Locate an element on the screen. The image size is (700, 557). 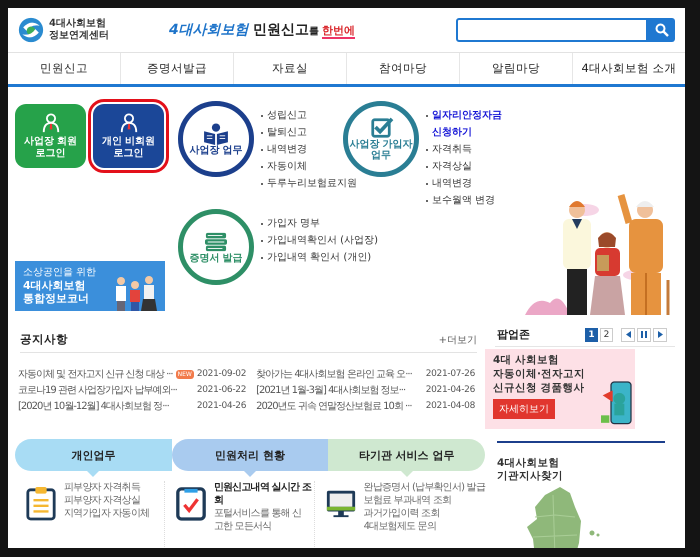
service-link: 과거가입이력 조회 is located at coordinates (424, 513).